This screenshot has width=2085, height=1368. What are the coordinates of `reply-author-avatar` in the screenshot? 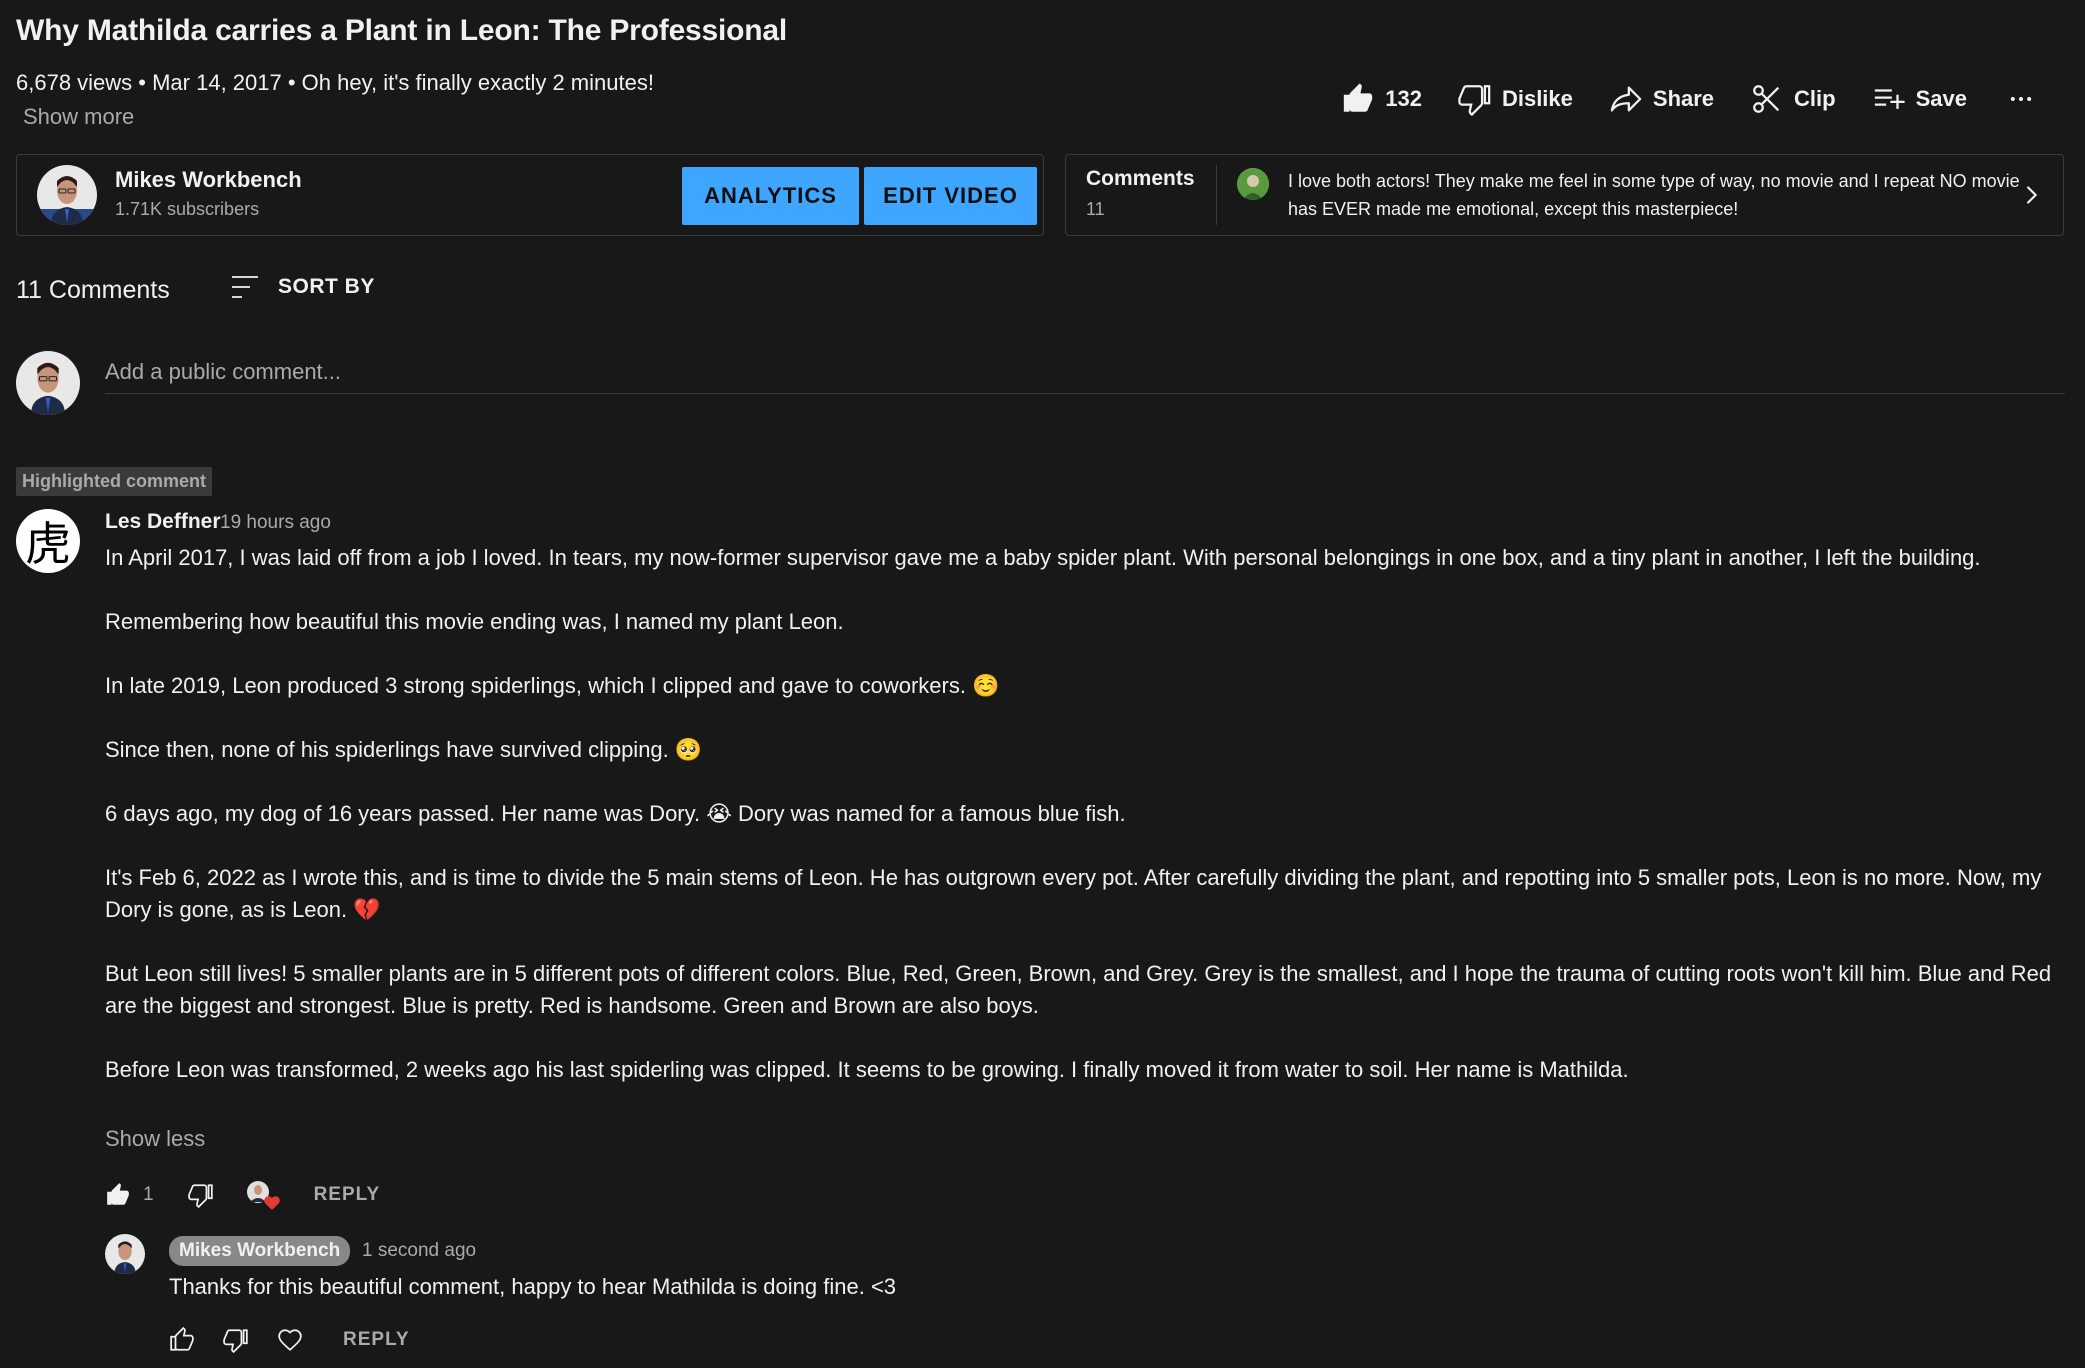 It's located at (125, 1254).